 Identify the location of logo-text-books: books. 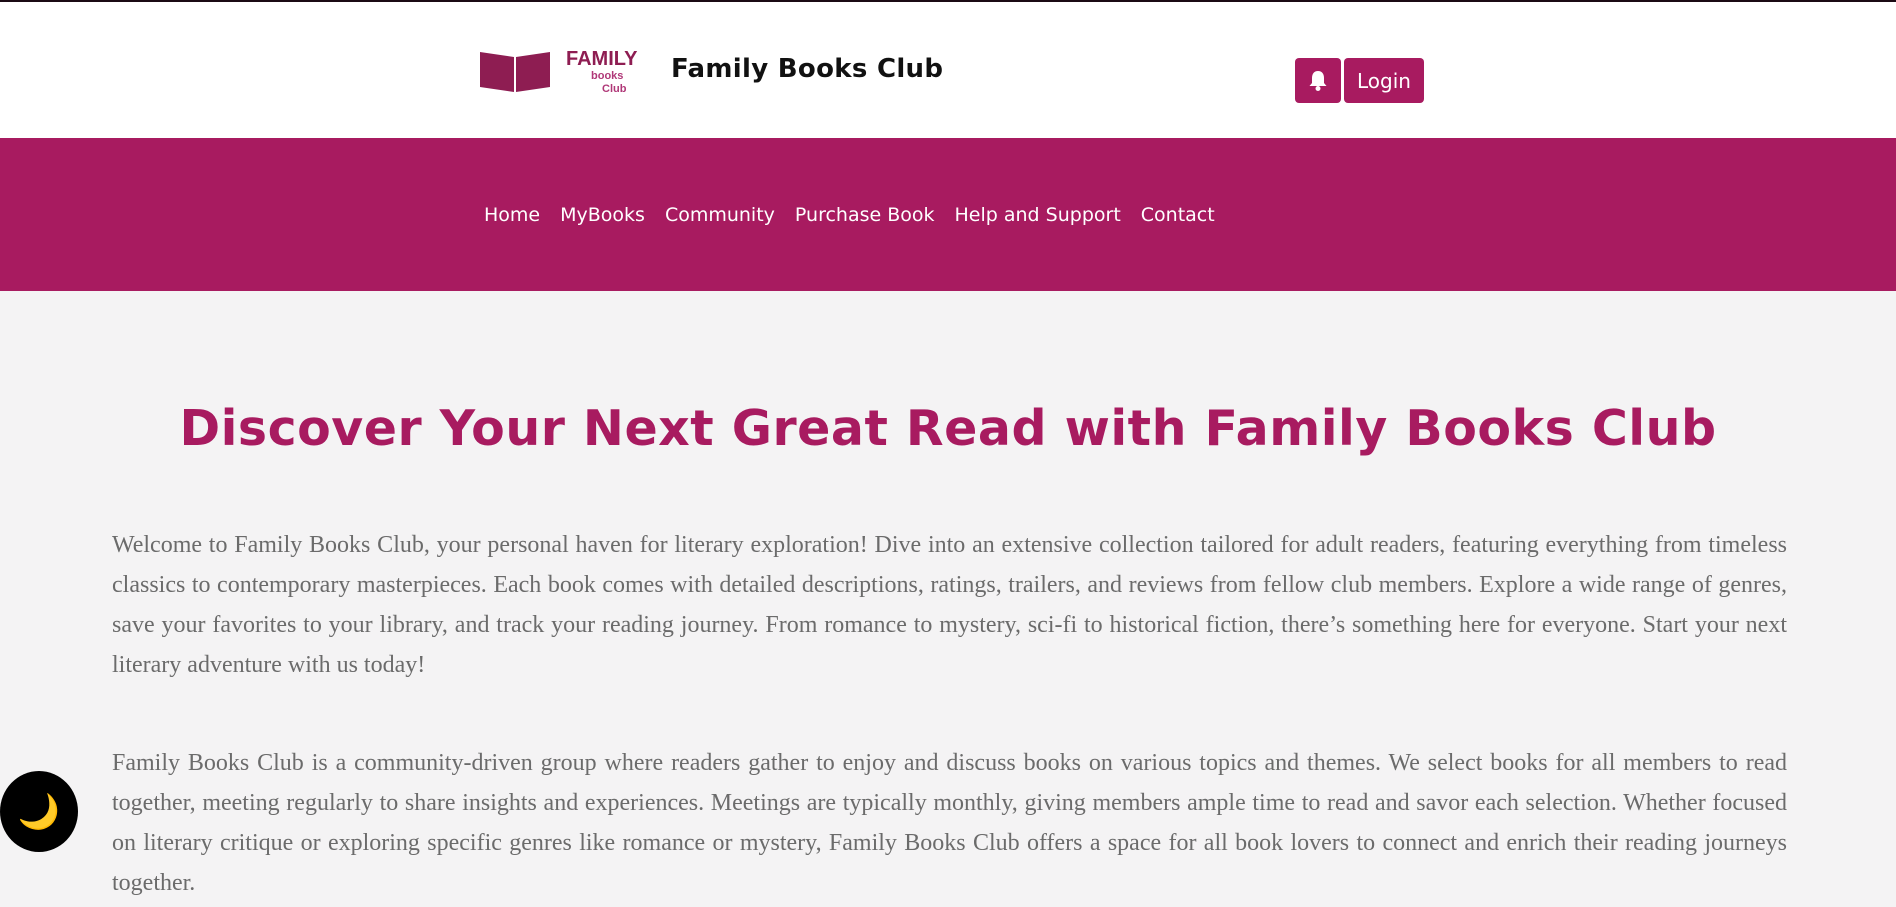
(607, 76).